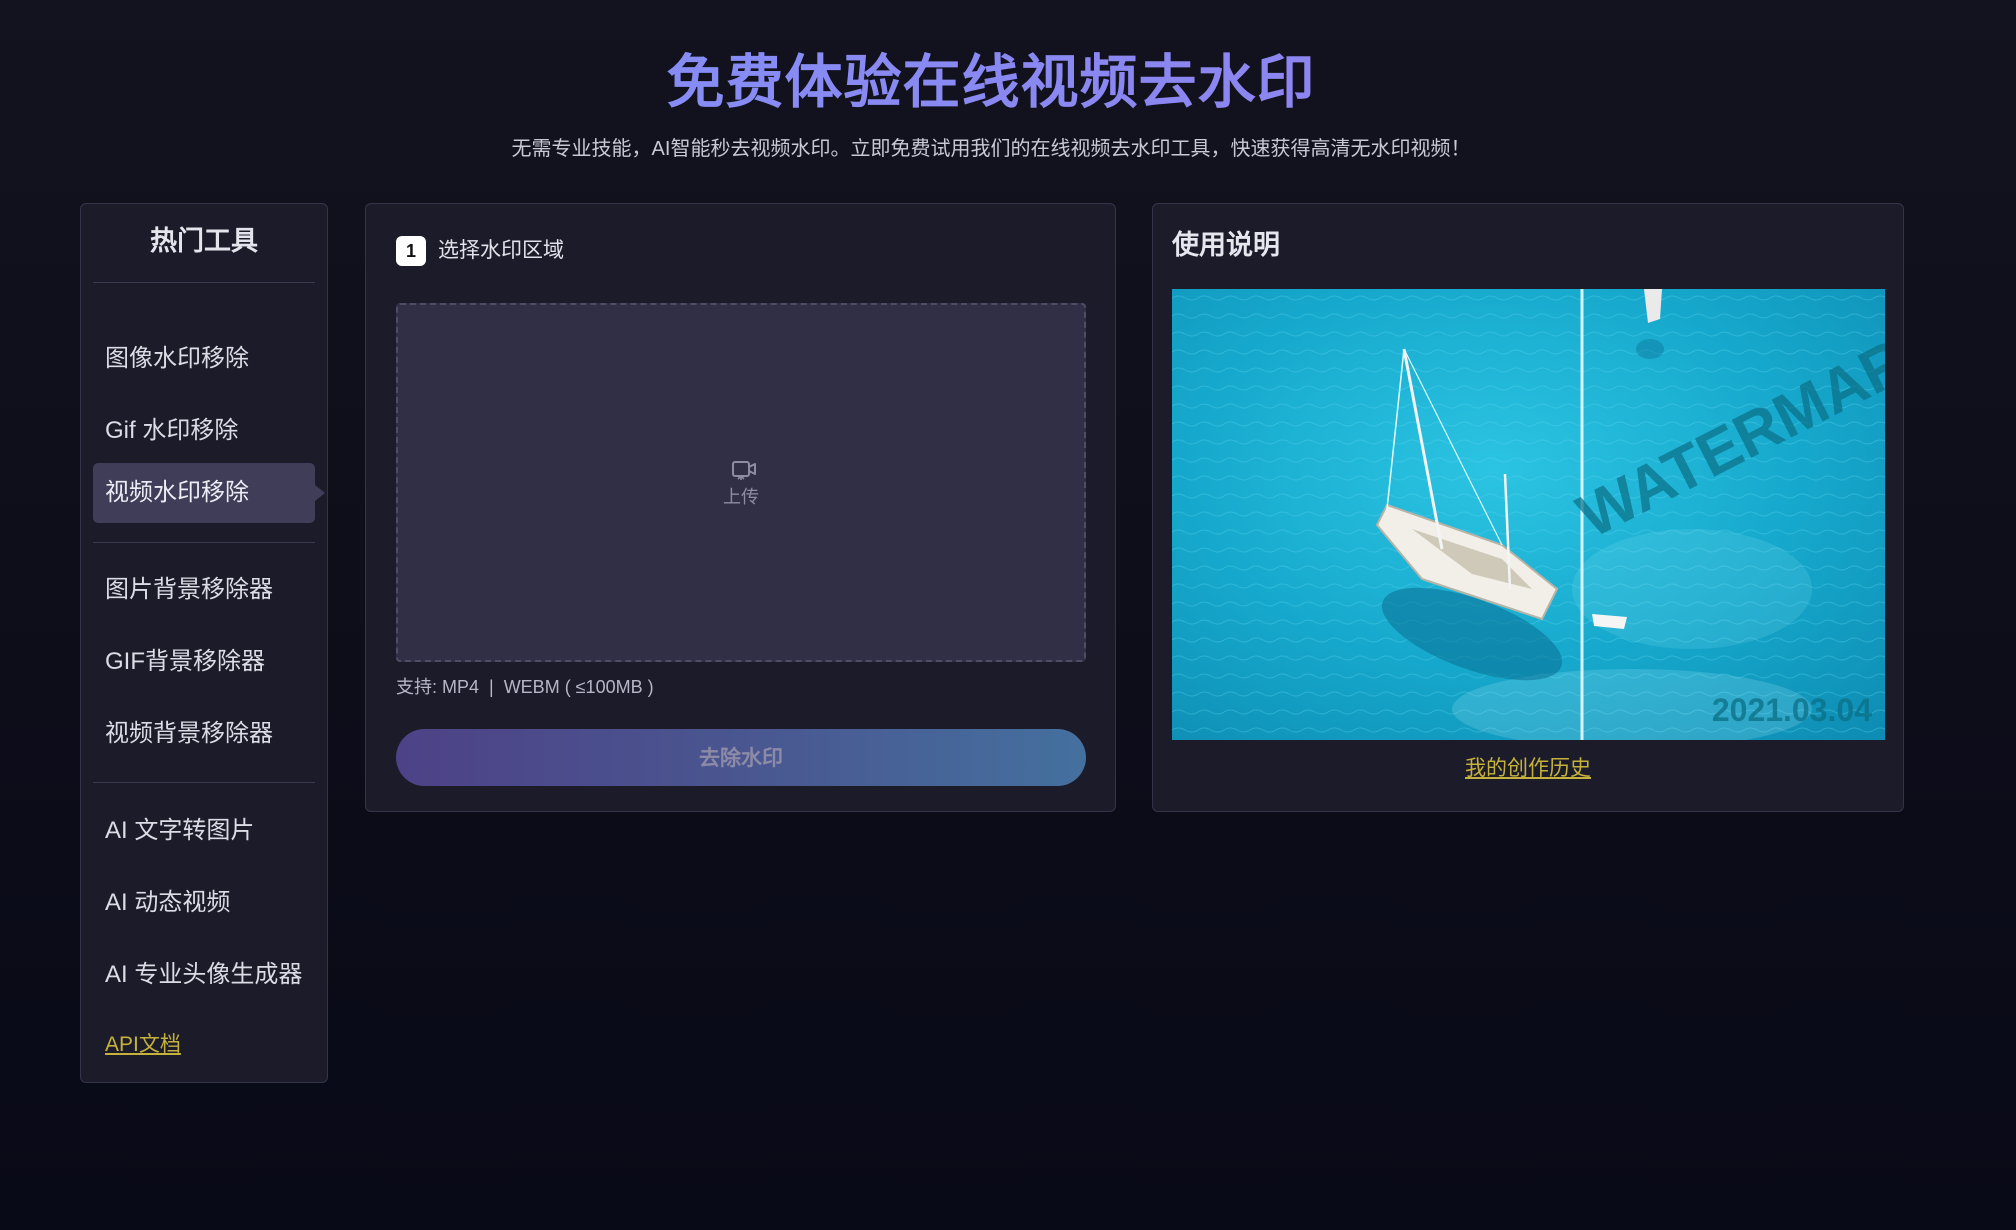 This screenshot has height=1230, width=2016. What do you see at coordinates (1226, 245) in the screenshot?
I see `instructions-title: 使用说明` at bounding box center [1226, 245].